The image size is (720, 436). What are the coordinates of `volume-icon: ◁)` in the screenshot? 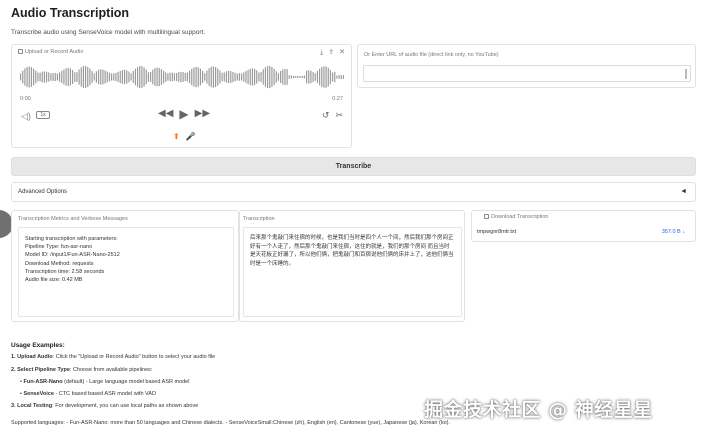 It's located at (26, 116).